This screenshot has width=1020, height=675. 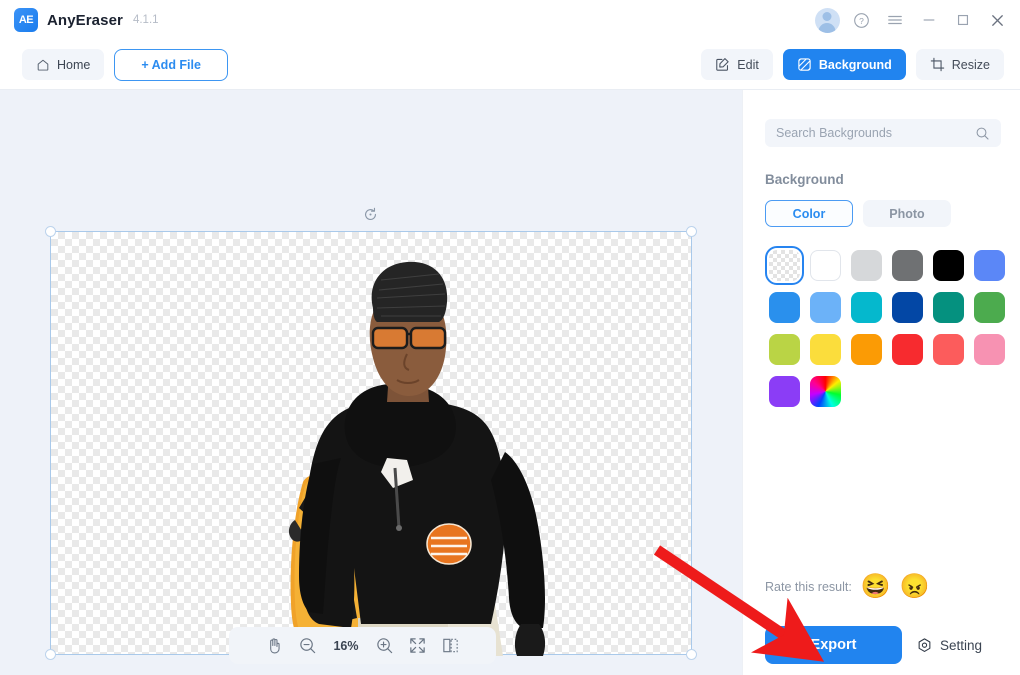 I want to click on app-version: 4.1.1, so click(x=145, y=20).